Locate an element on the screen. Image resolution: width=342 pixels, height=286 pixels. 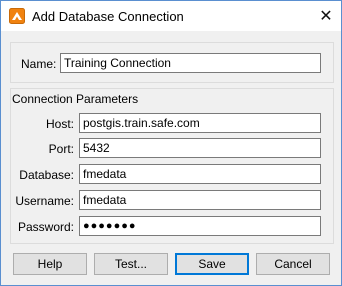
host-field: postgis.train.safe.com is located at coordinates (200, 123).